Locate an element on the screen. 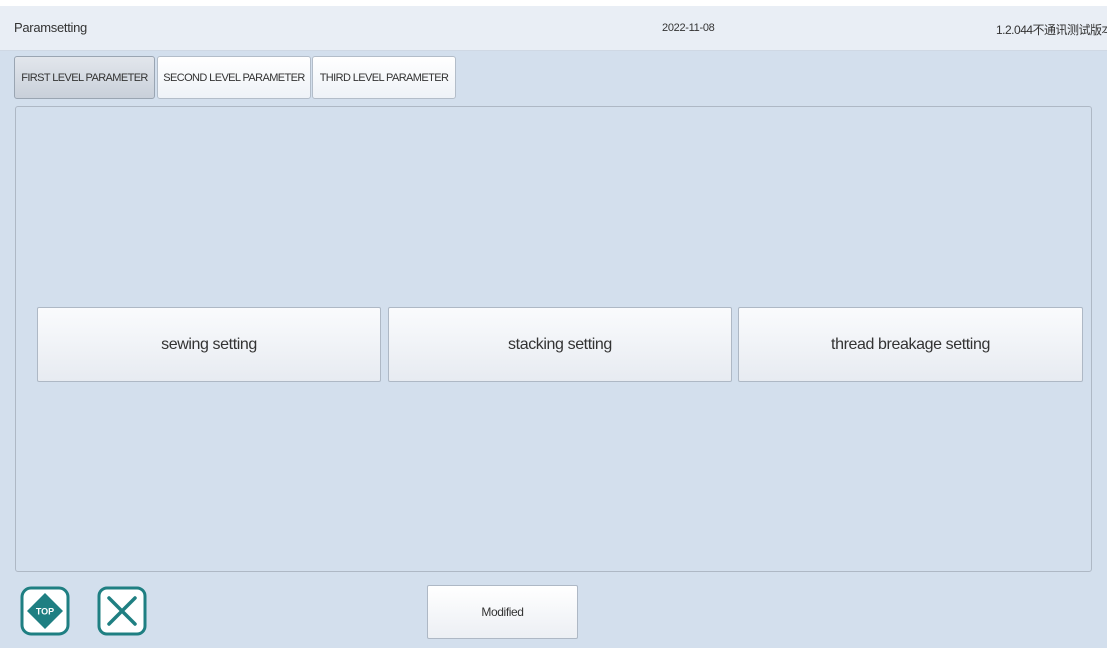  page-title: Paramsetting is located at coordinates (50, 27).